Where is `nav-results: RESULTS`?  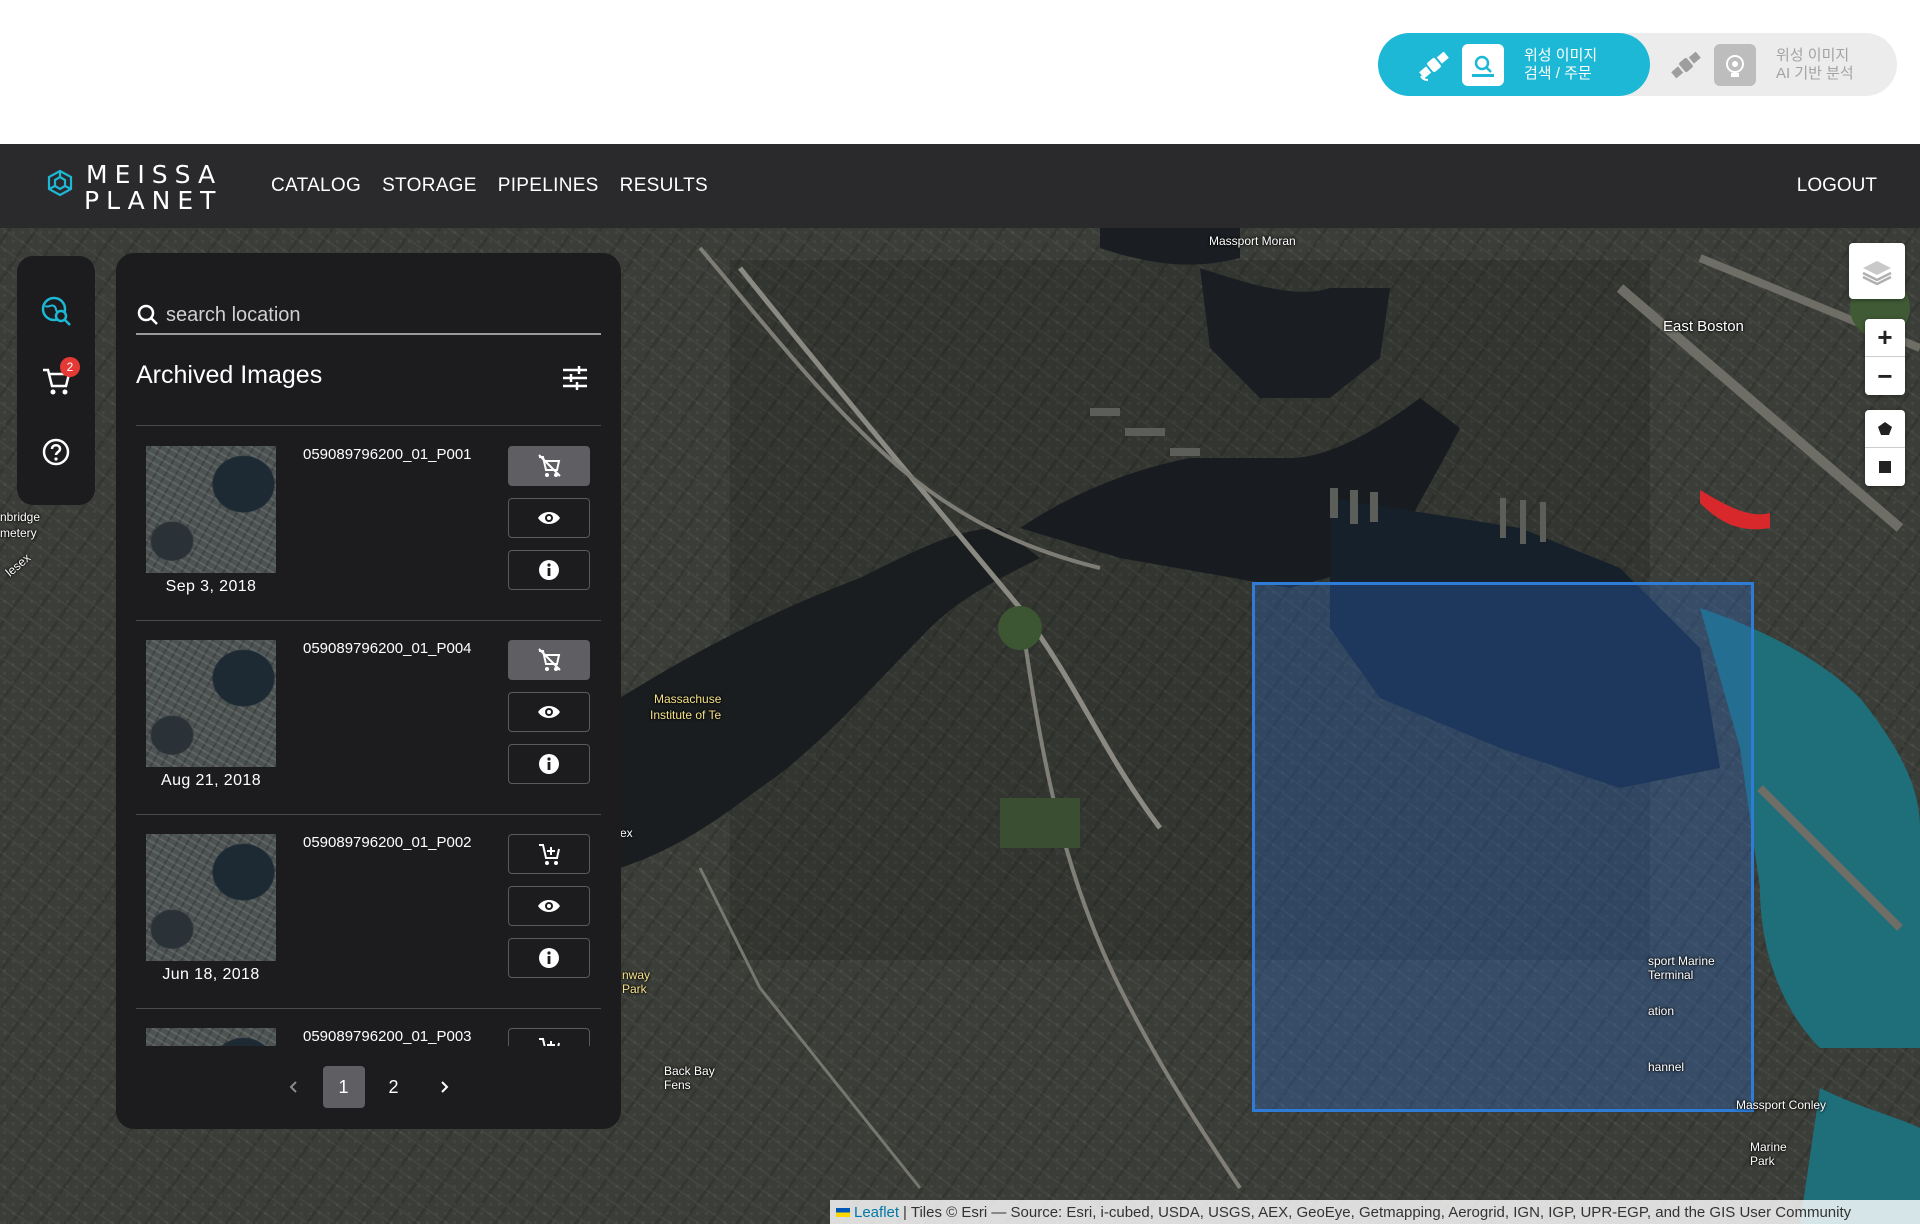 nav-results: RESULTS is located at coordinates (664, 186).